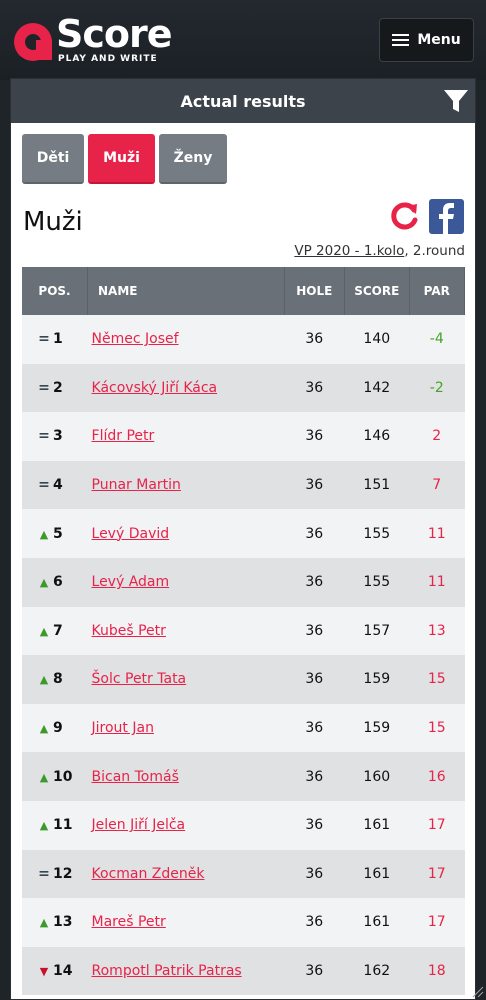  Describe the element at coordinates (404, 216) in the screenshot. I see `refresh-icon` at that location.